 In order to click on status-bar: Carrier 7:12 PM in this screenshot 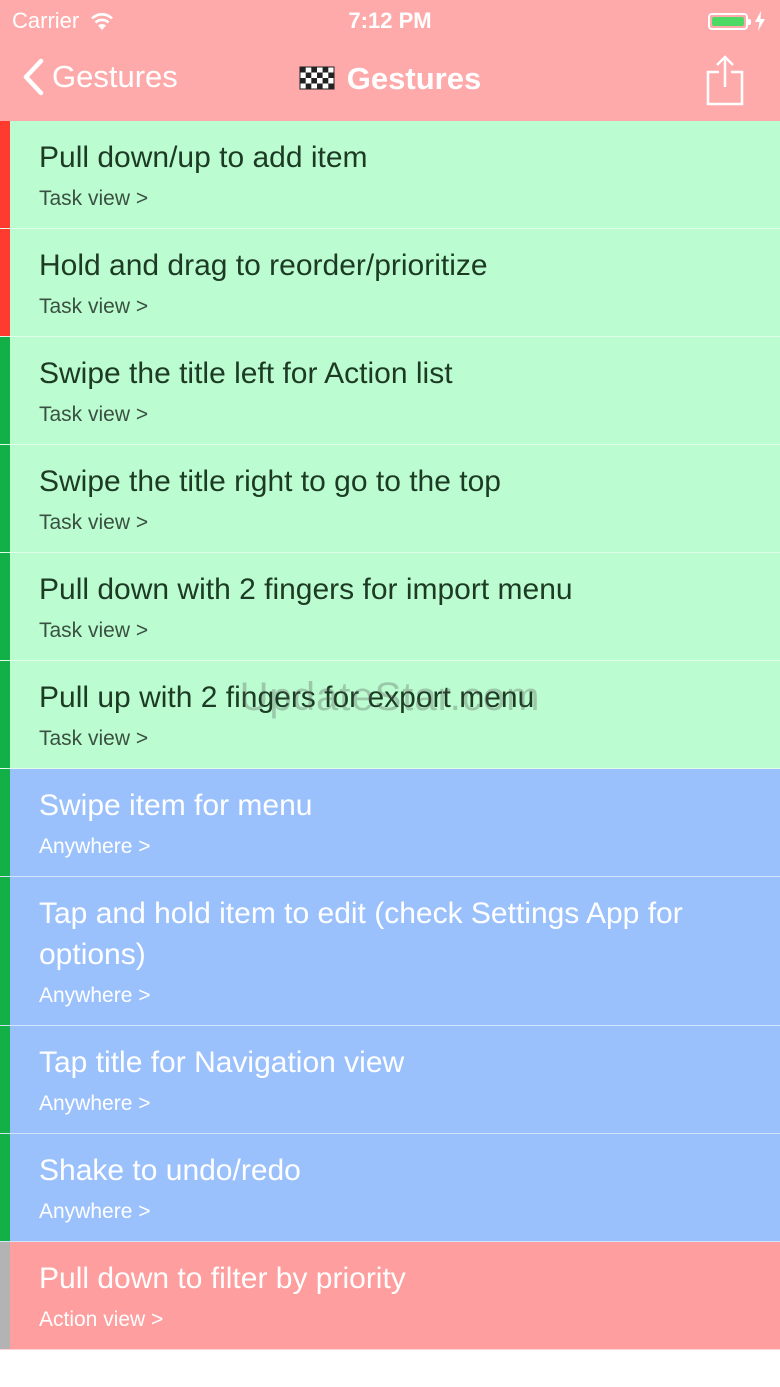, I will do `click(390, 20)`.